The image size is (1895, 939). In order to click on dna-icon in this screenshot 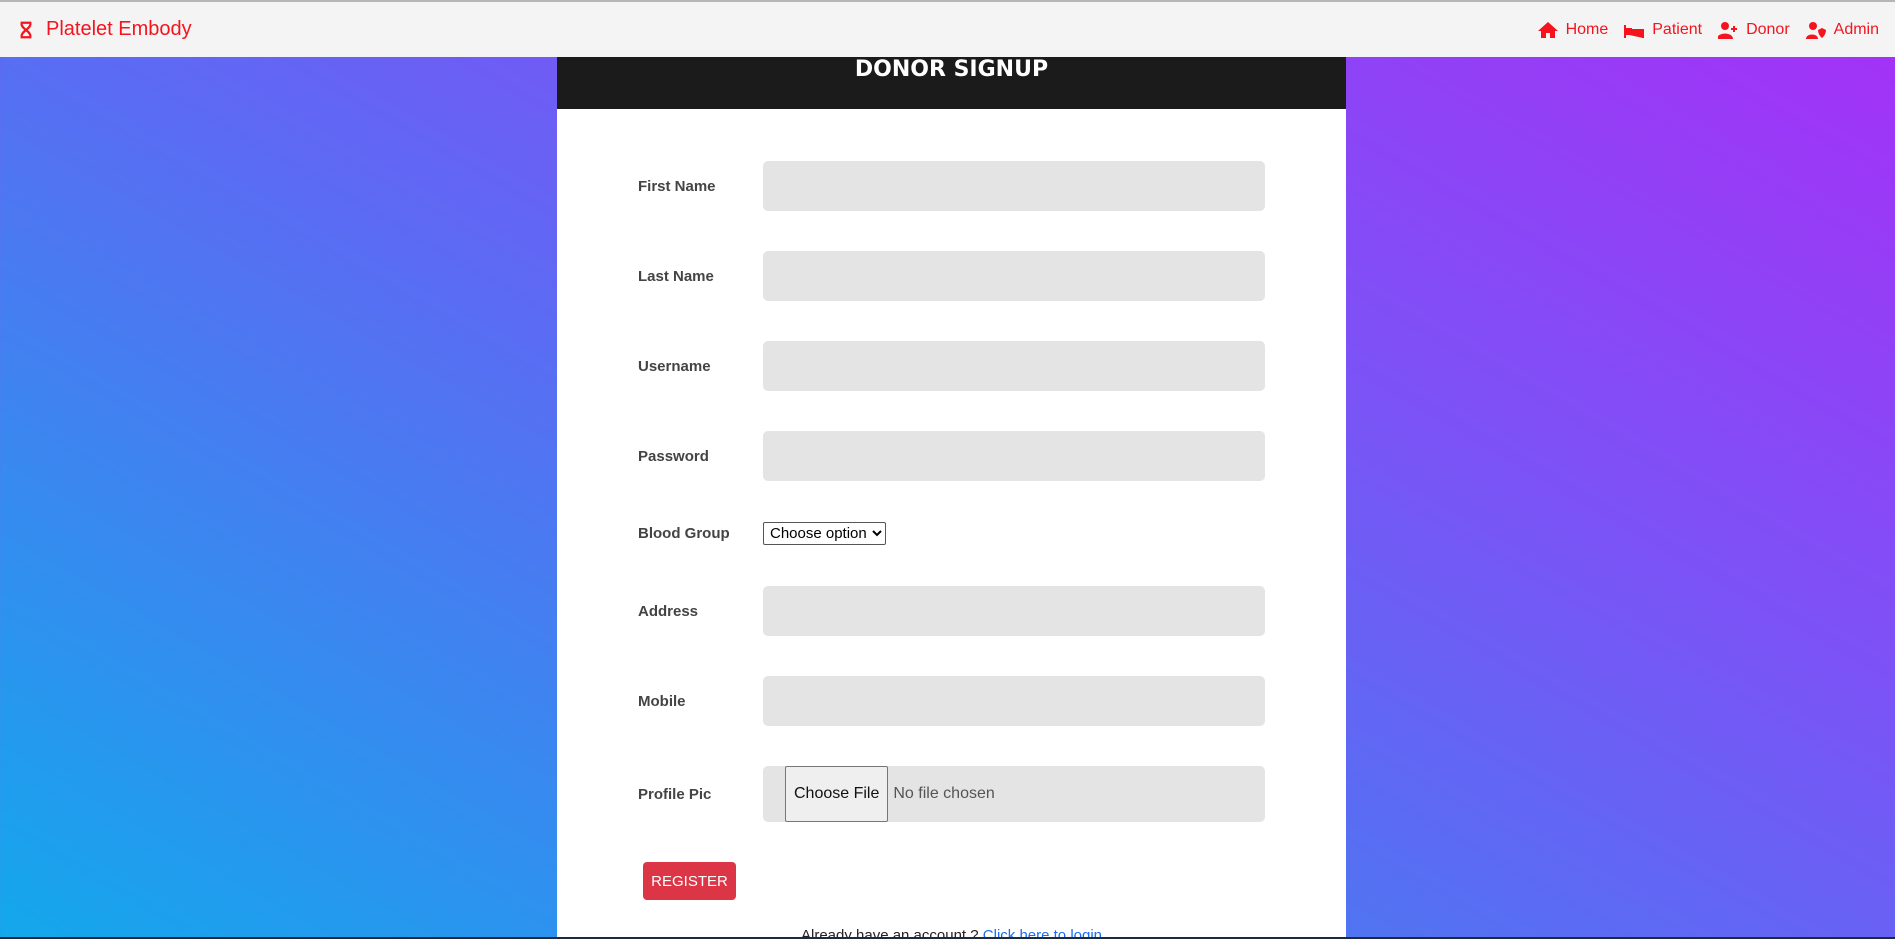, I will do `click(26, 29)`.